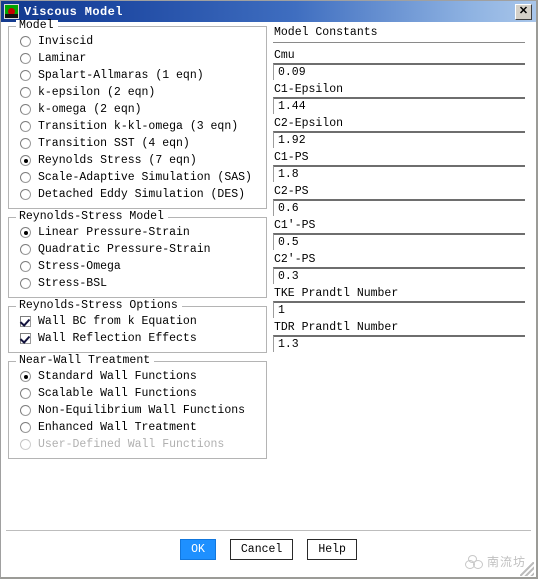 This screenshot has height=579, width=538. I want to click on model-option-spalart-allmaras: Spalart-Allmaras (1 eqn), so click(137, 75).